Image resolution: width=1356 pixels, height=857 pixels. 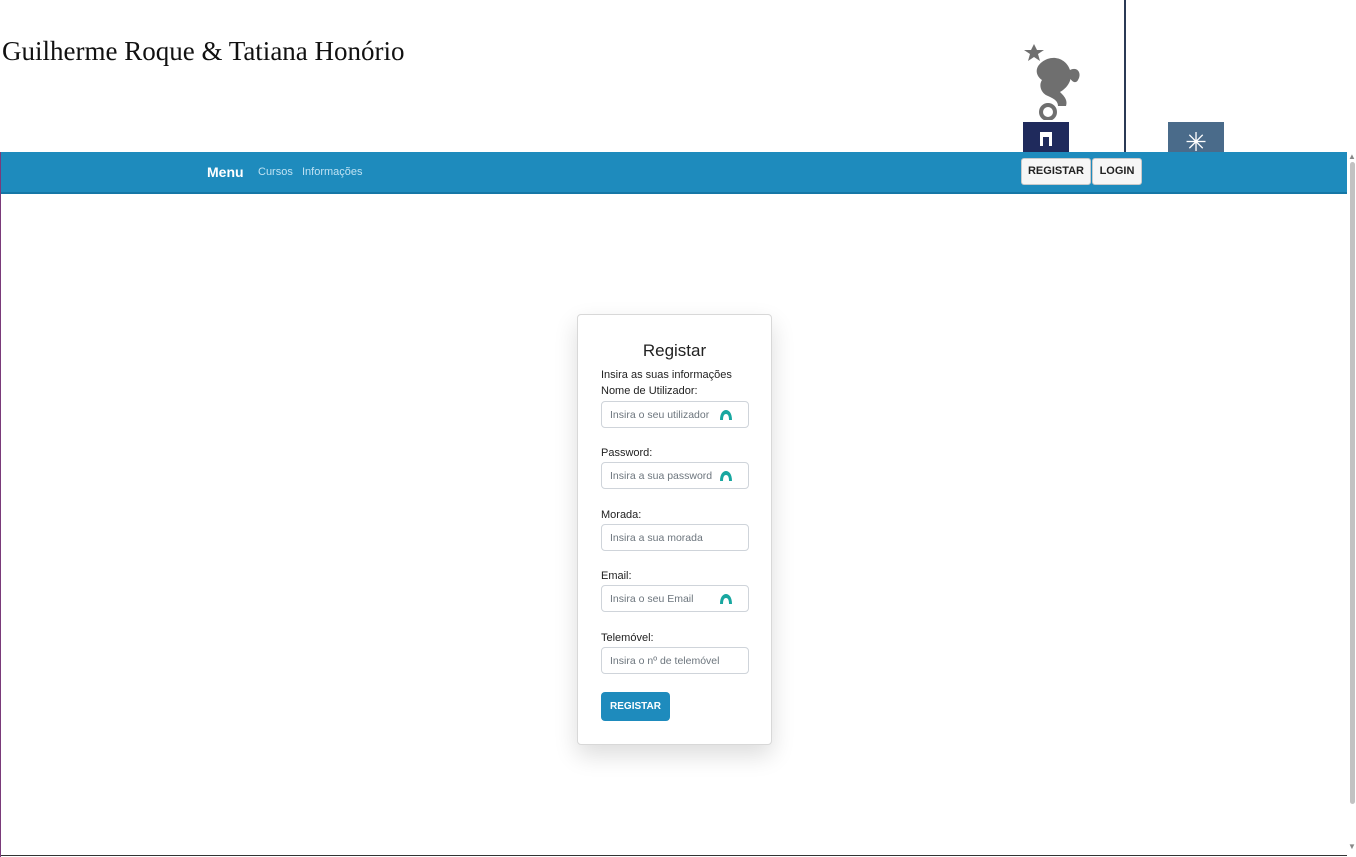 What do you see at coordinates (674, 350) in the screenshot?
I see `form-title: Registar` at bounding box center [674, 350].